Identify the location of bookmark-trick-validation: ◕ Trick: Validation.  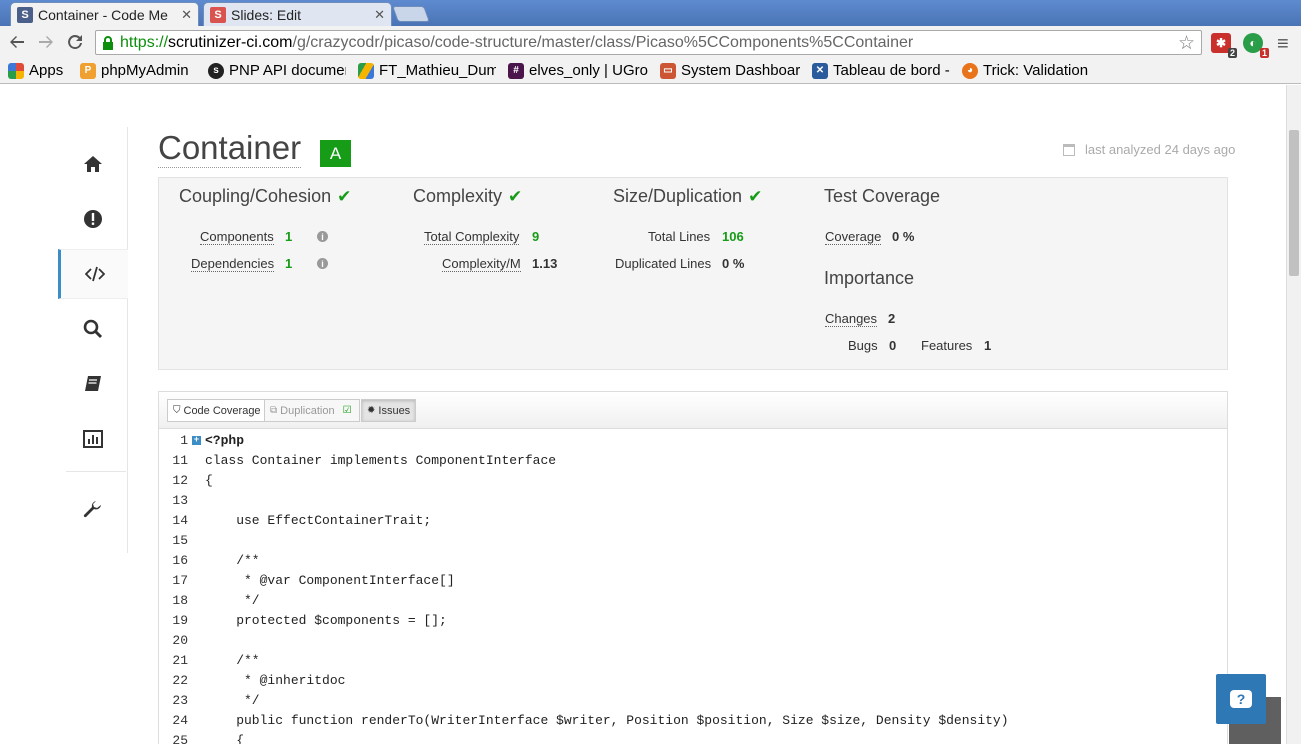
(1032, 70).